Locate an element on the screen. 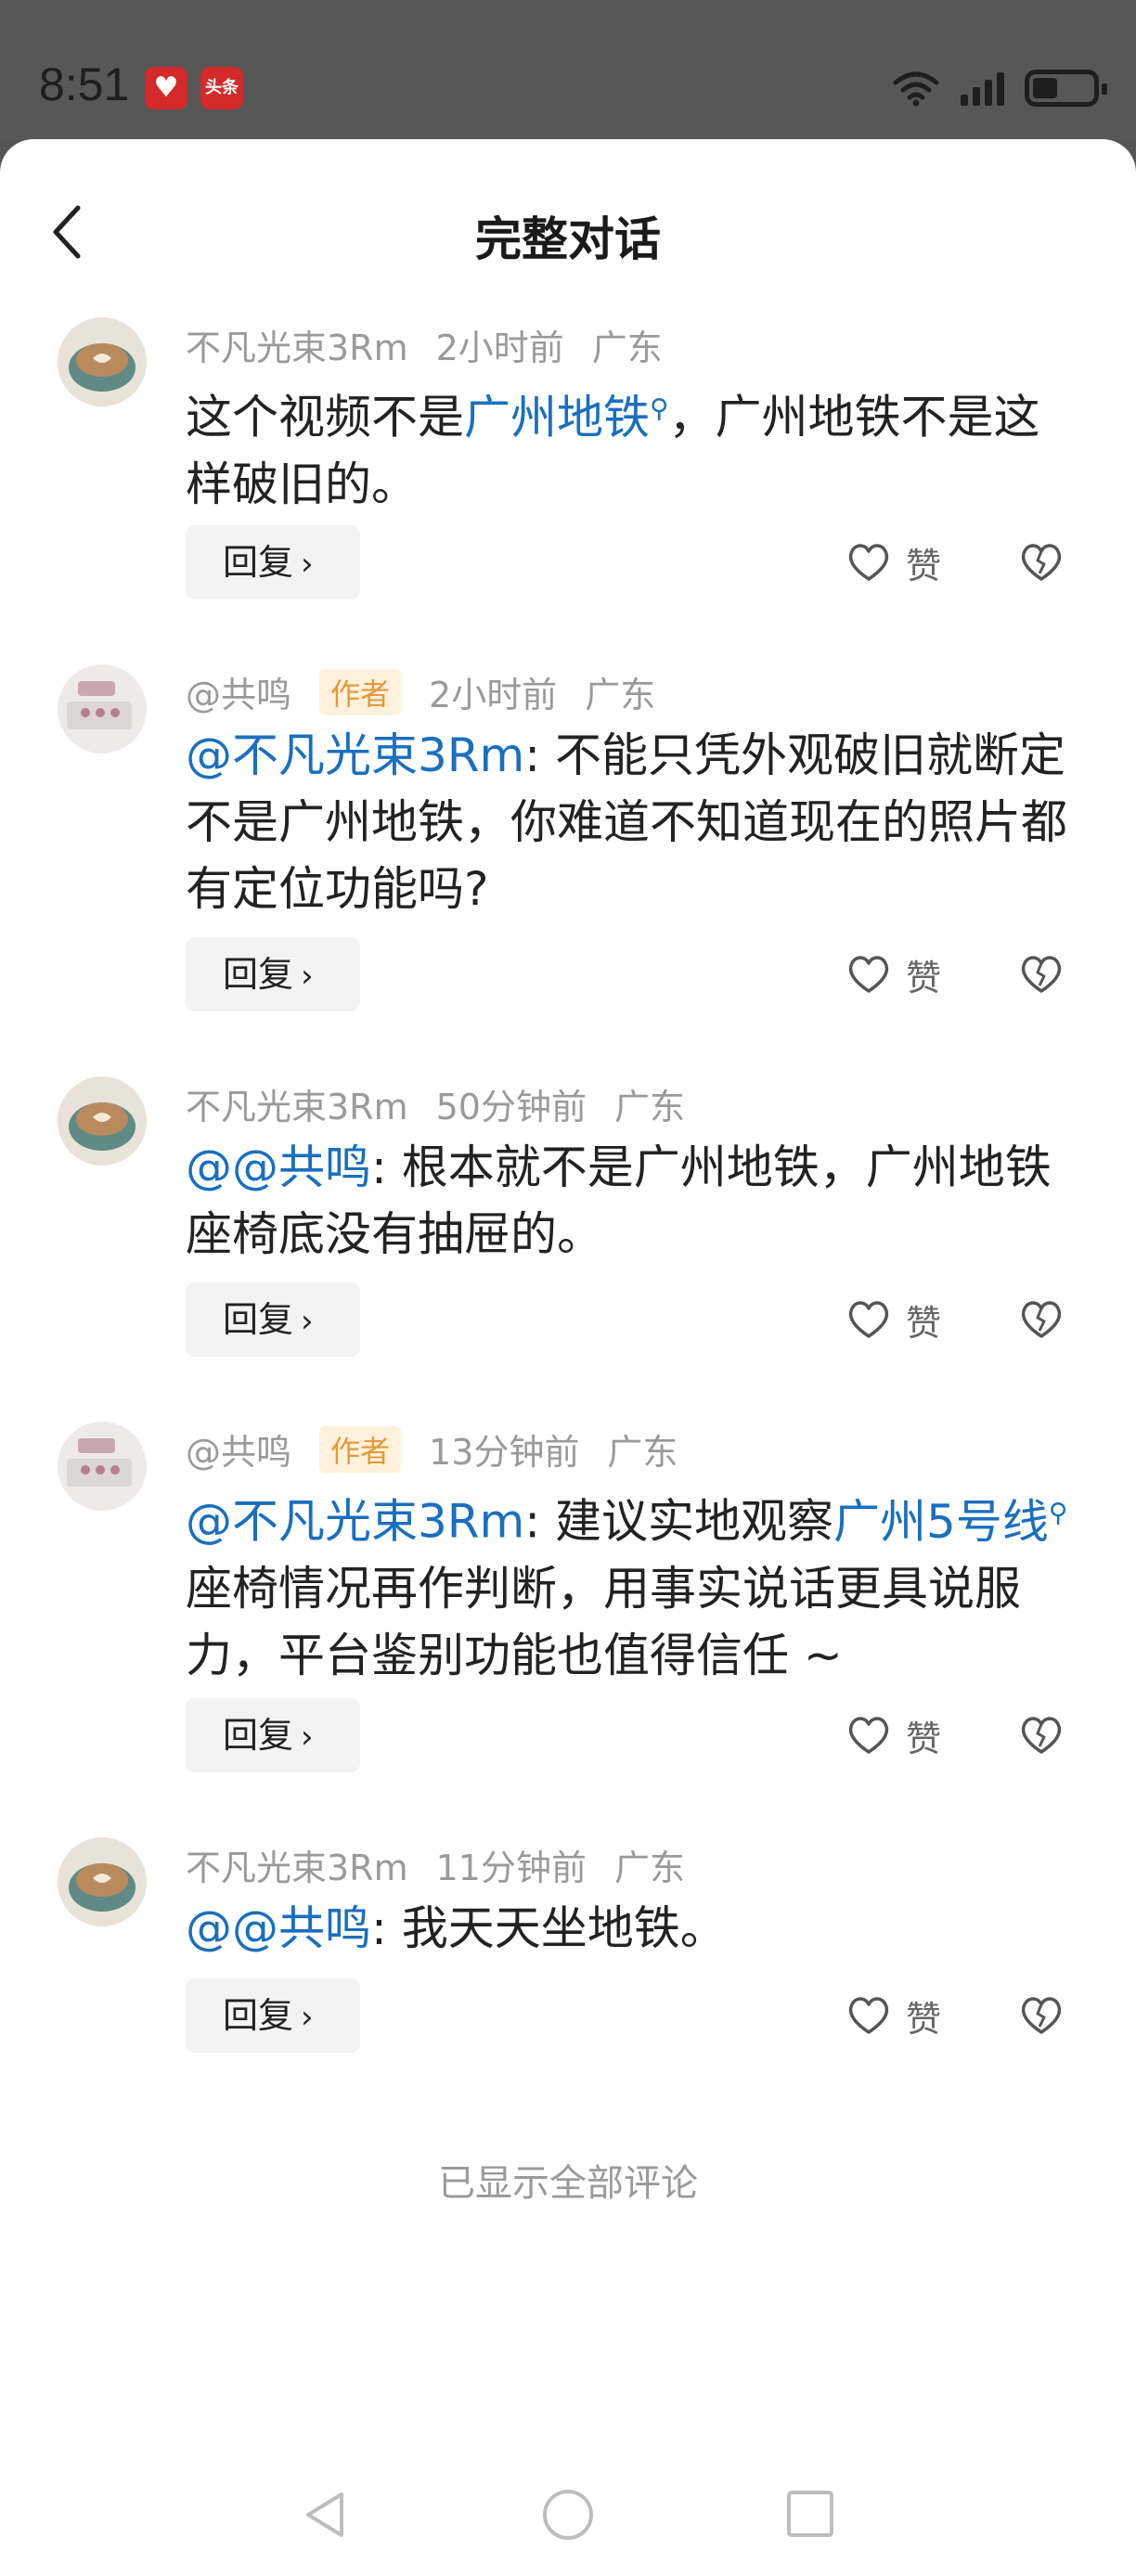 The width and height of the screenshot is (1136, 2576). comment-text: @@共鸣: 我天天坐地铁。 is located at coordinates (631, 1929).